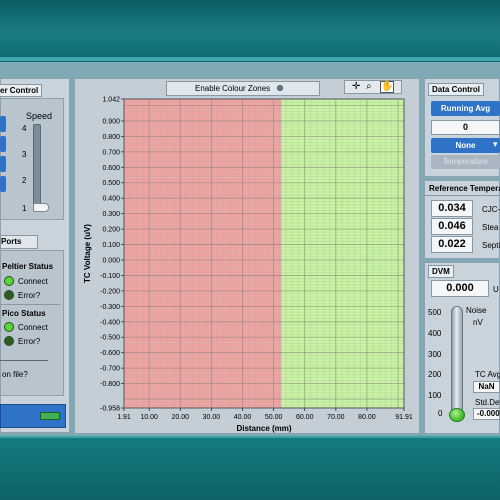  Describe the element at coordinates (490, 227) in the screenshot. I see `steam-label: Stea` at that location.